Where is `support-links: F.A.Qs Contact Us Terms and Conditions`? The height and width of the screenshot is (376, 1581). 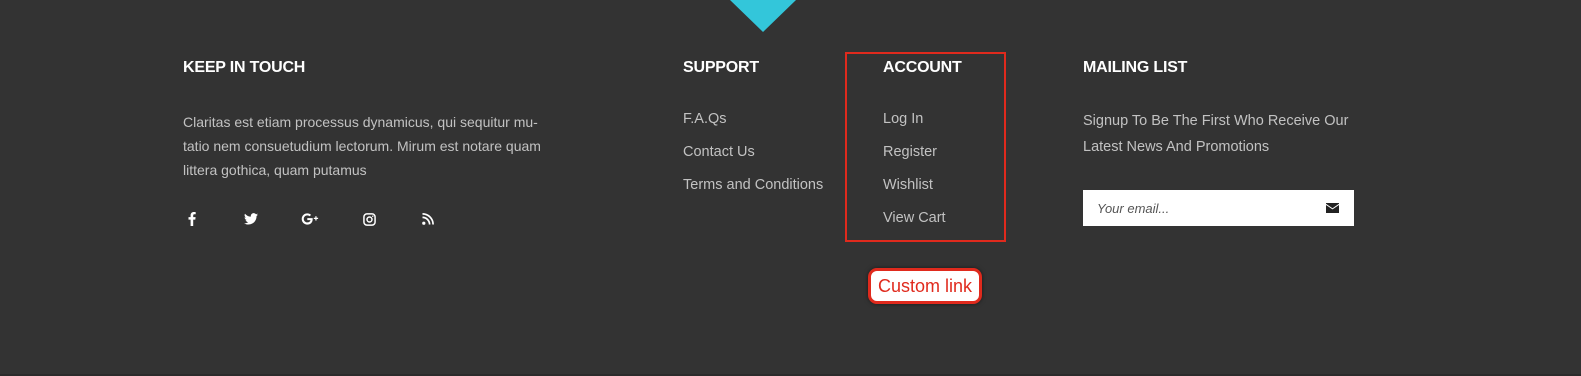
support-links: F.A.Qs Contact Us Terms and Conditions is located at coordinates (763, 152).